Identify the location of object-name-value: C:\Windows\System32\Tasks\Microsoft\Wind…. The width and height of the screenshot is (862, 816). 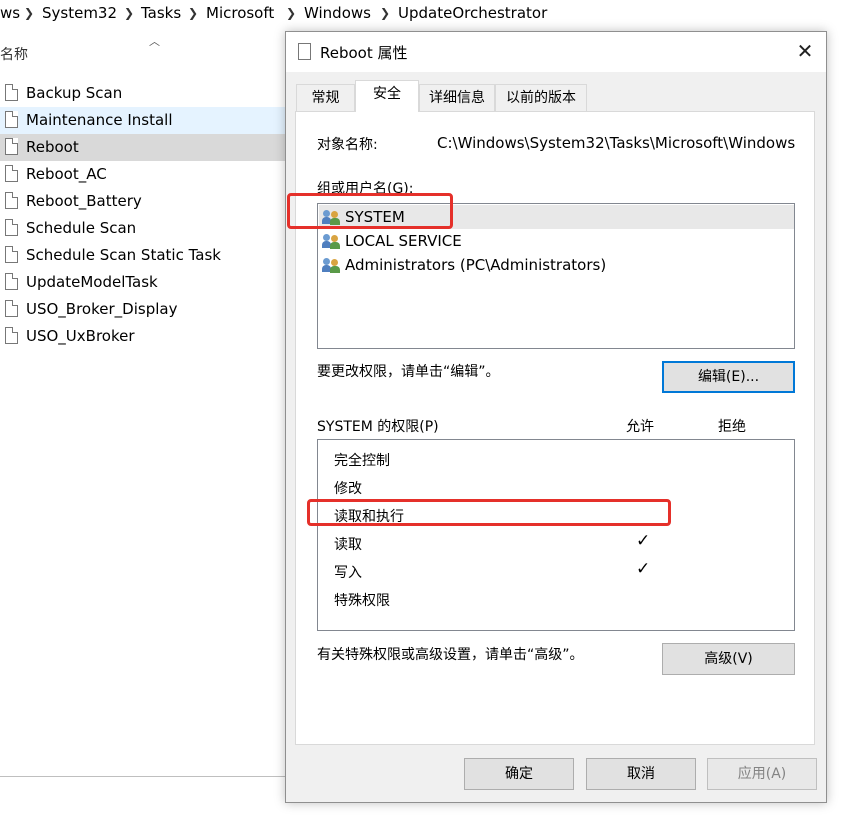
(616, 143).